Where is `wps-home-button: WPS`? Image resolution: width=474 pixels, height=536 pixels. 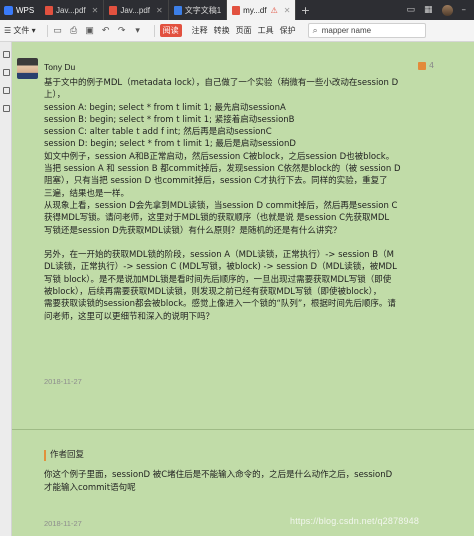
wps-home-button: WPS is located at coordinates (20, 10).